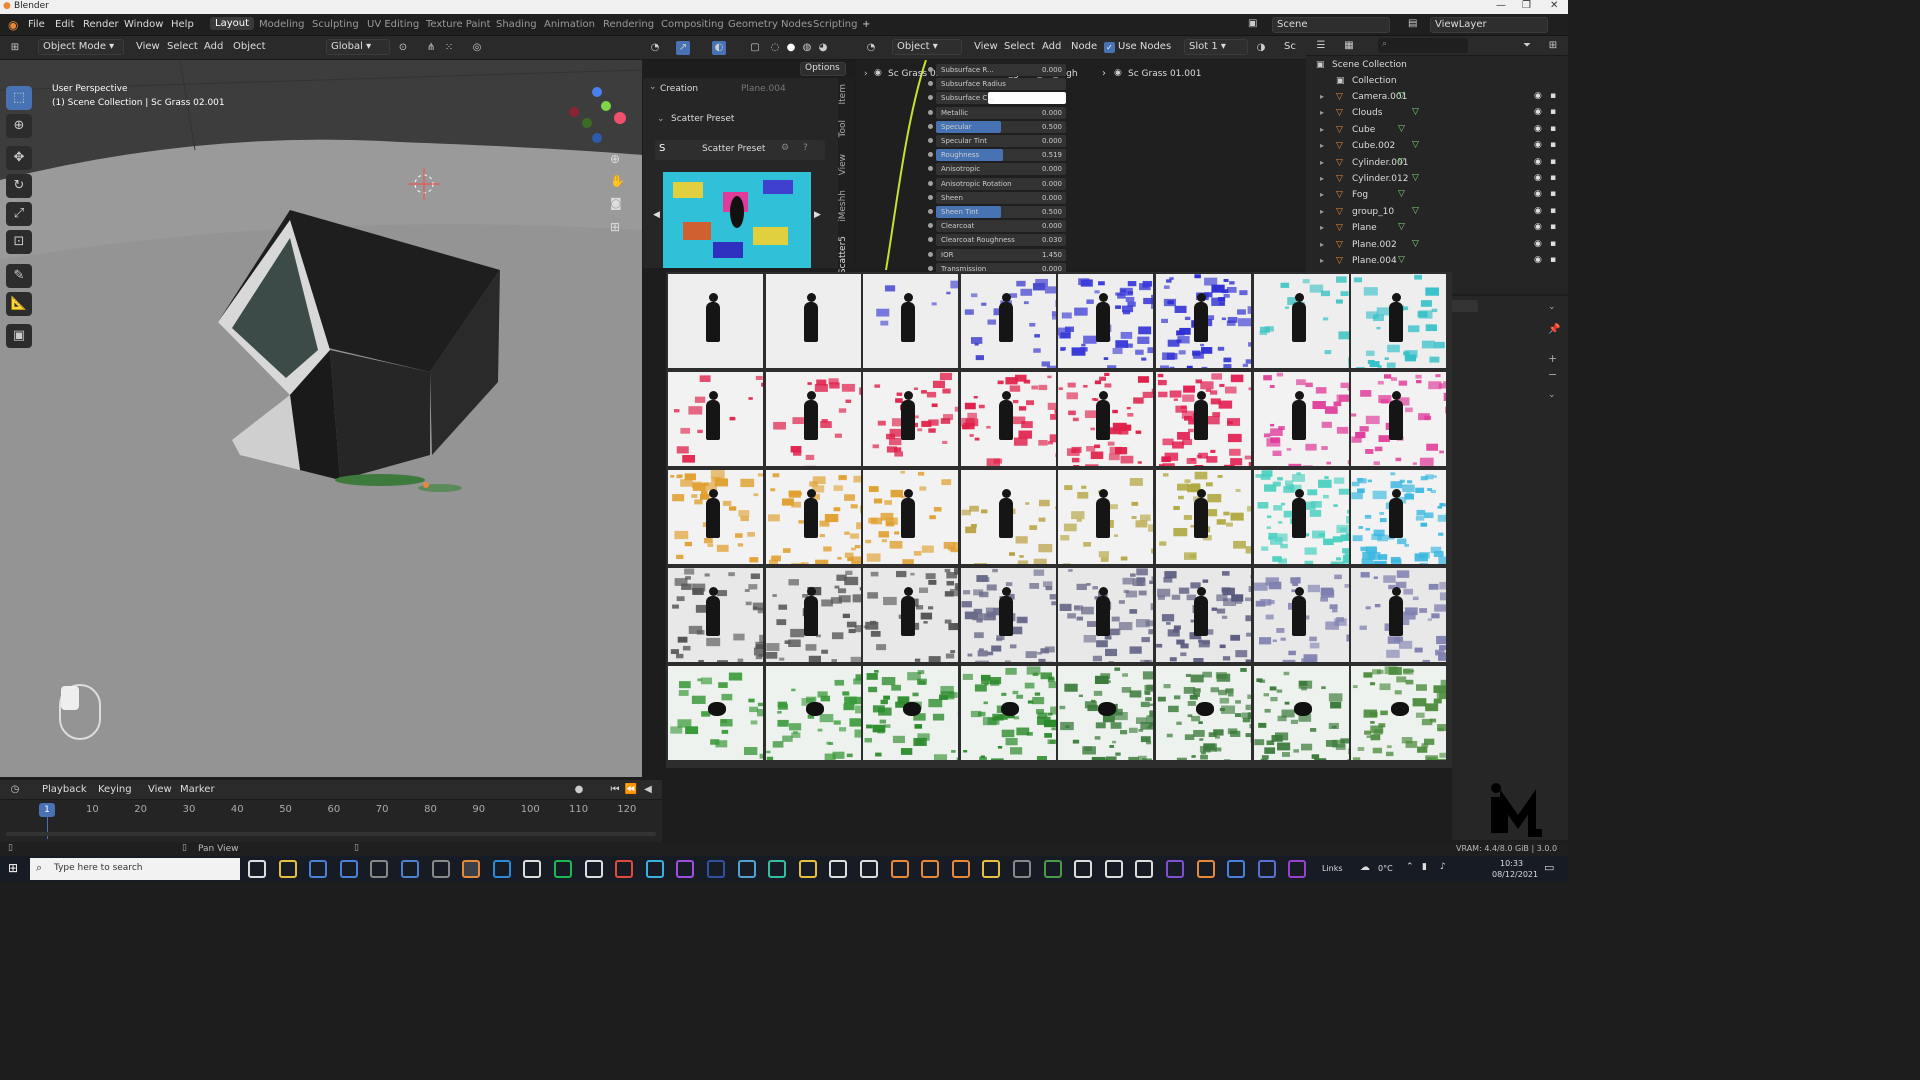 This screenshot has width=1920, height=1080. Describe the element at coordinates (1349, 46) in the screenshot. I see `outliner-display-icon: ▦` at that location.